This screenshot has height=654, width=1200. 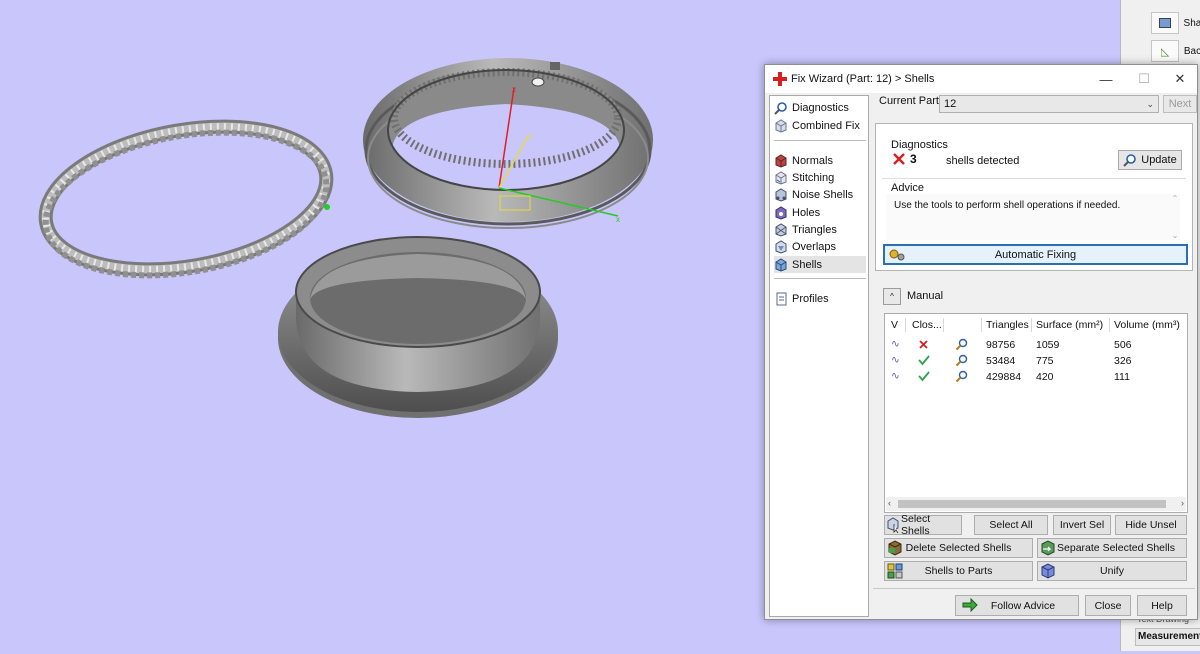 I want to click on select-all-button: Select All, so click(x=1011, y=525).